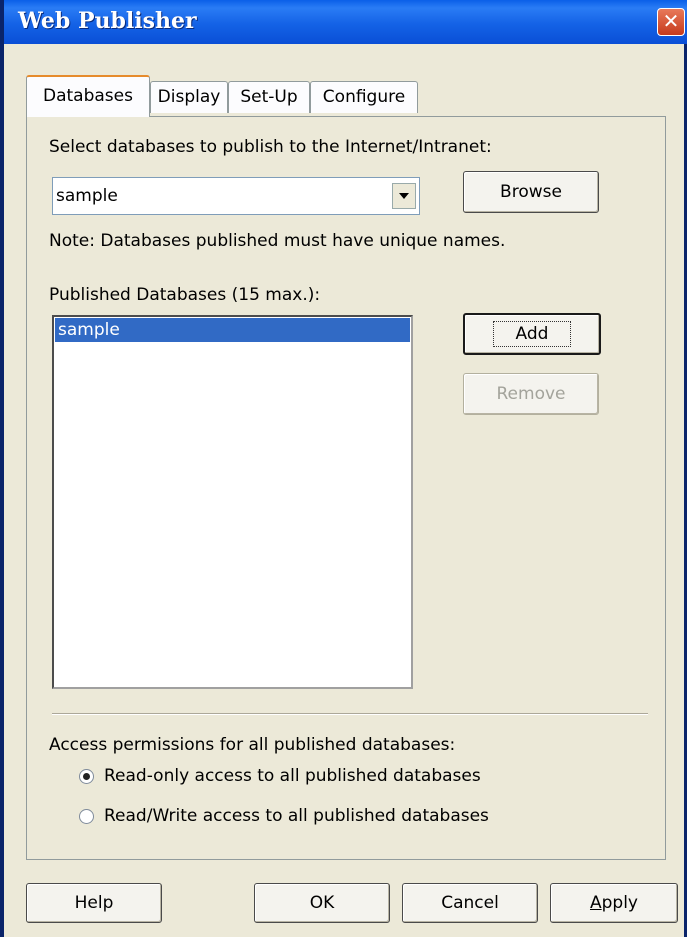 Image resolution: width=687 pixels, height=937 pixels. I want to click on remove-button: Remove, so click(531, 394).